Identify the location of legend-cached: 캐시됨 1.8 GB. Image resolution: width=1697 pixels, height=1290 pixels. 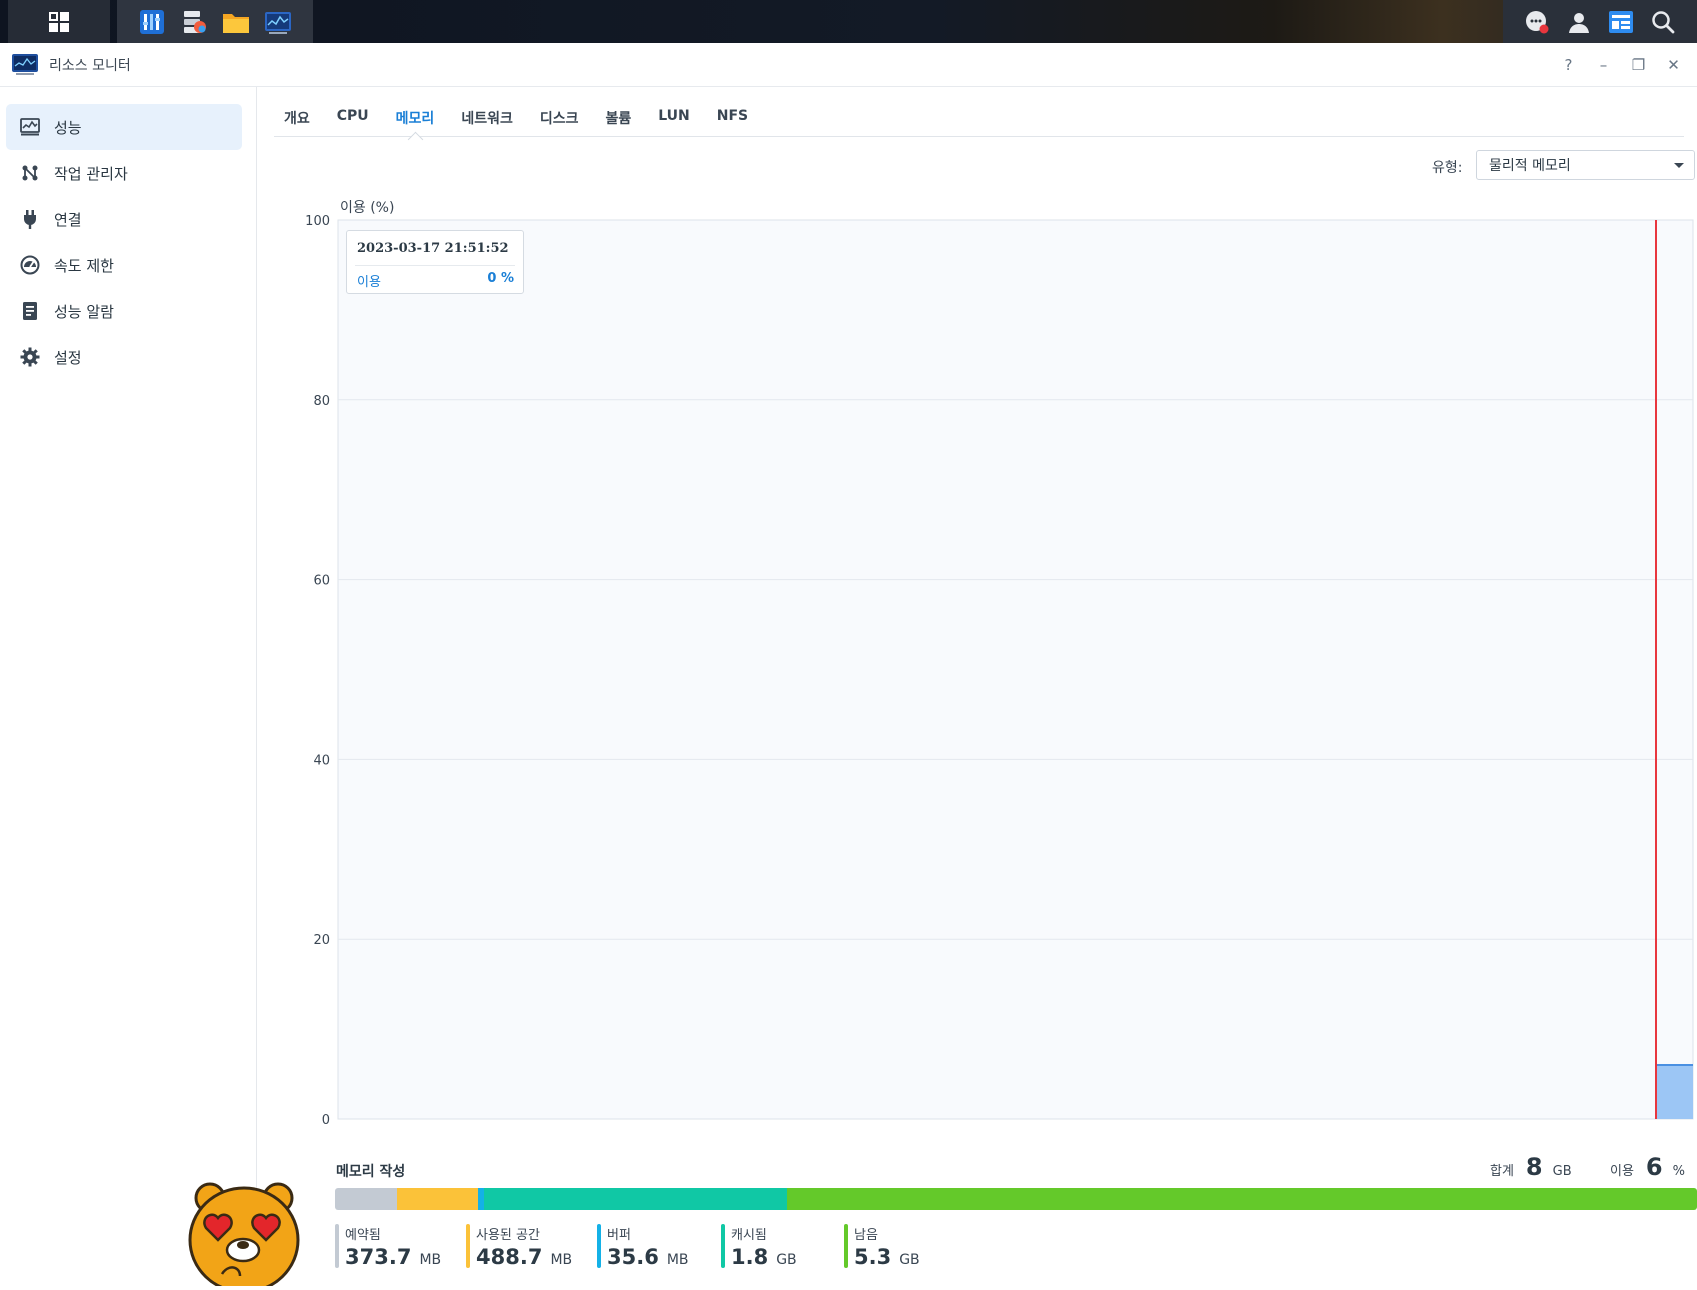
(759, 1246).